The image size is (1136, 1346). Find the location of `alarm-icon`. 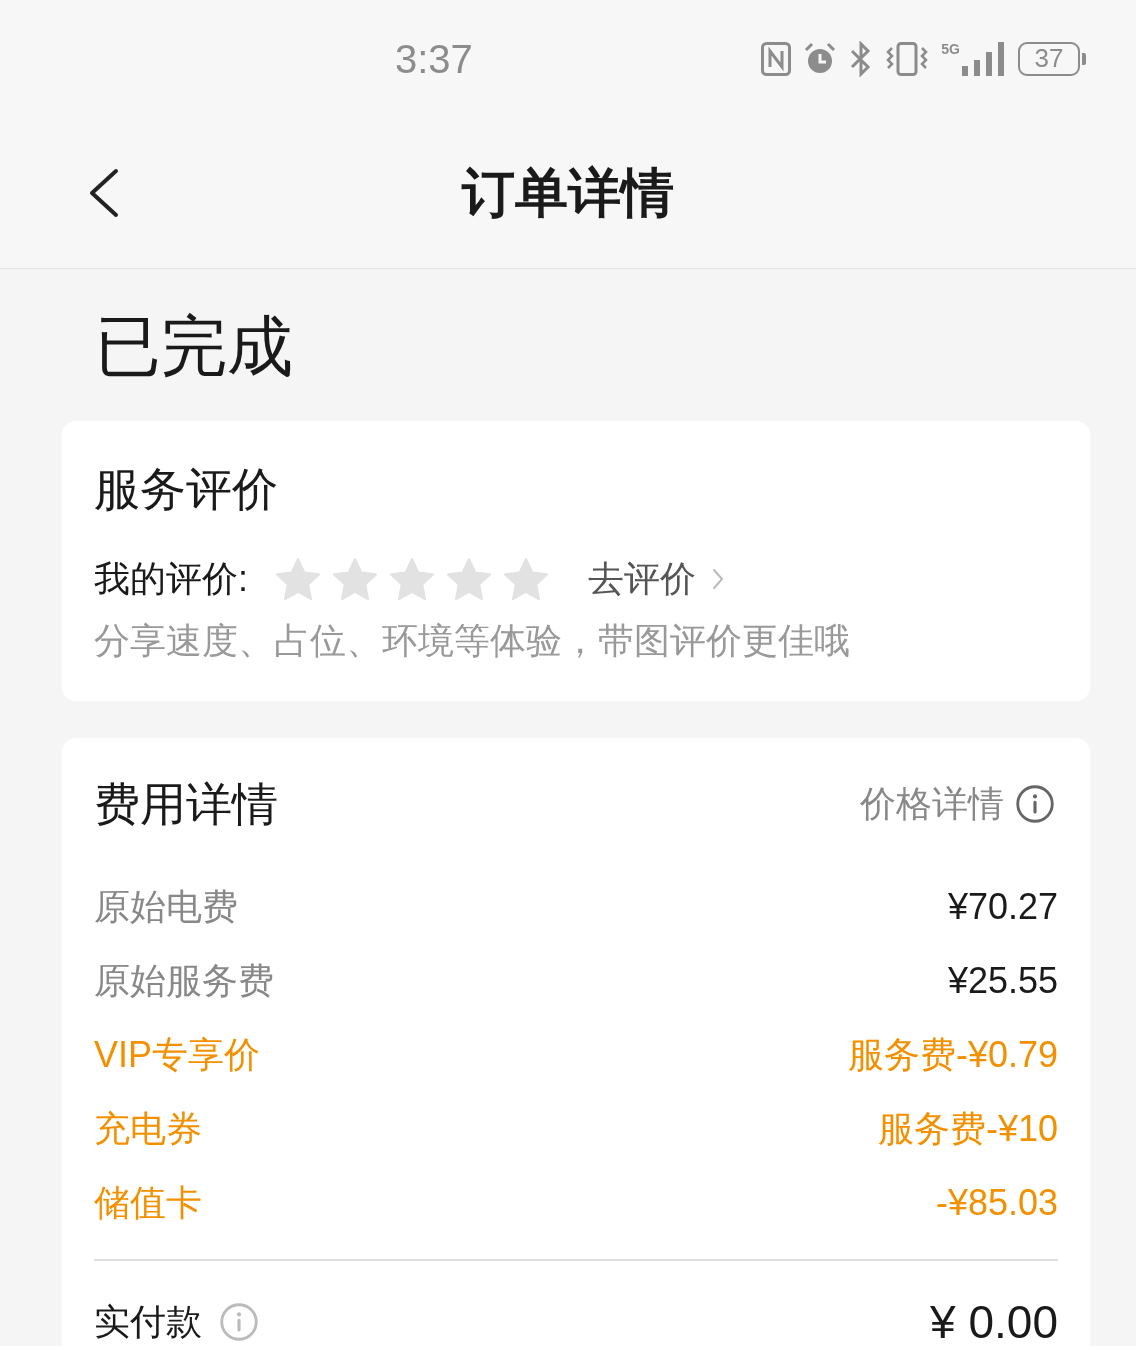

alarm-icon is located at coordinates (820, 59).